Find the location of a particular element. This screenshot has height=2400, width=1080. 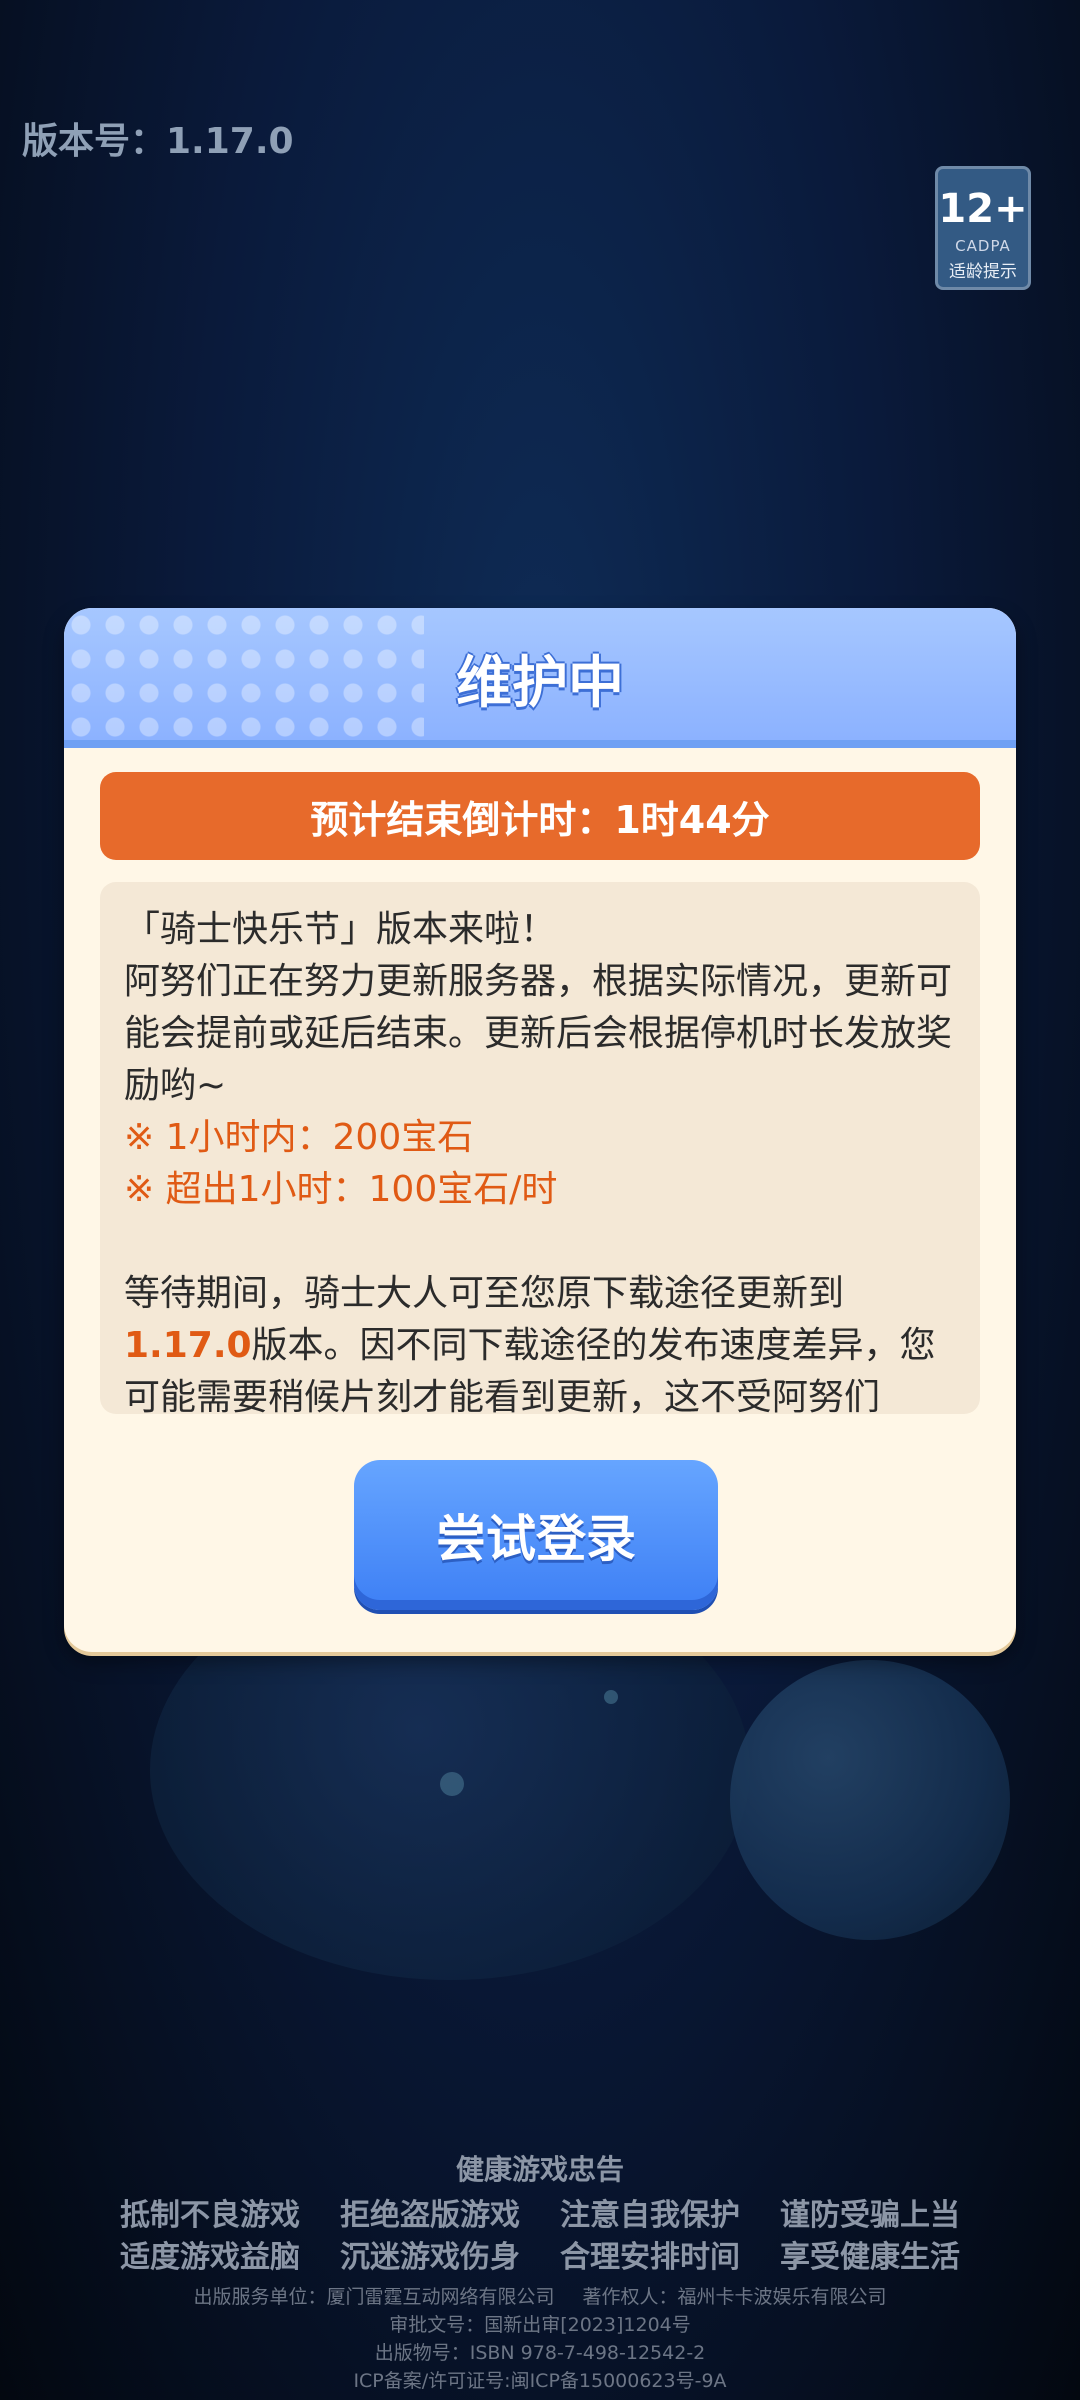

countdown-banner: 预计结束倒计时：1时44分 is located at coordinates (540, 816).